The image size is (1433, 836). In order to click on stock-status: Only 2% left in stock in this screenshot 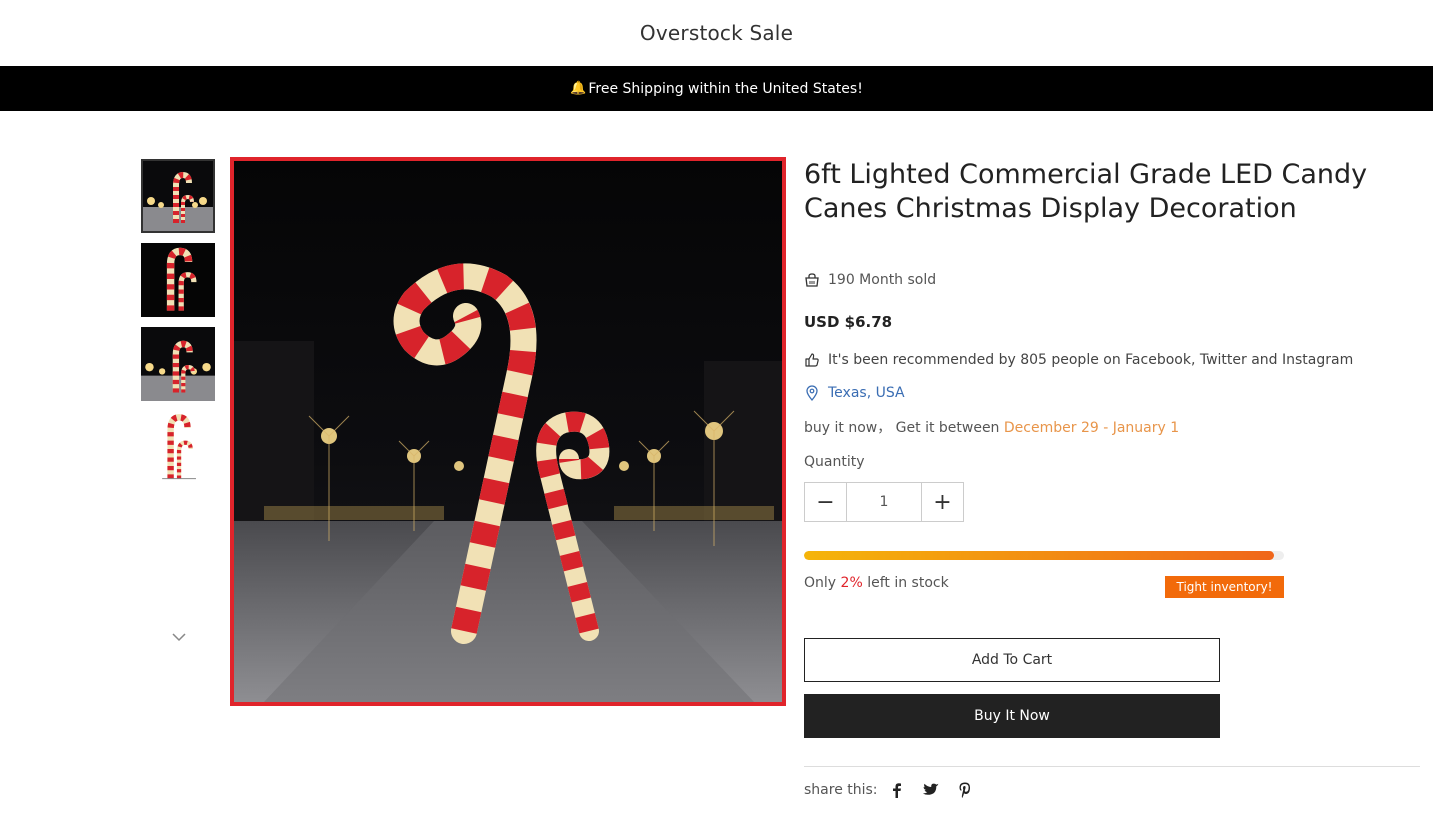, I will do `click(876, 583)`.